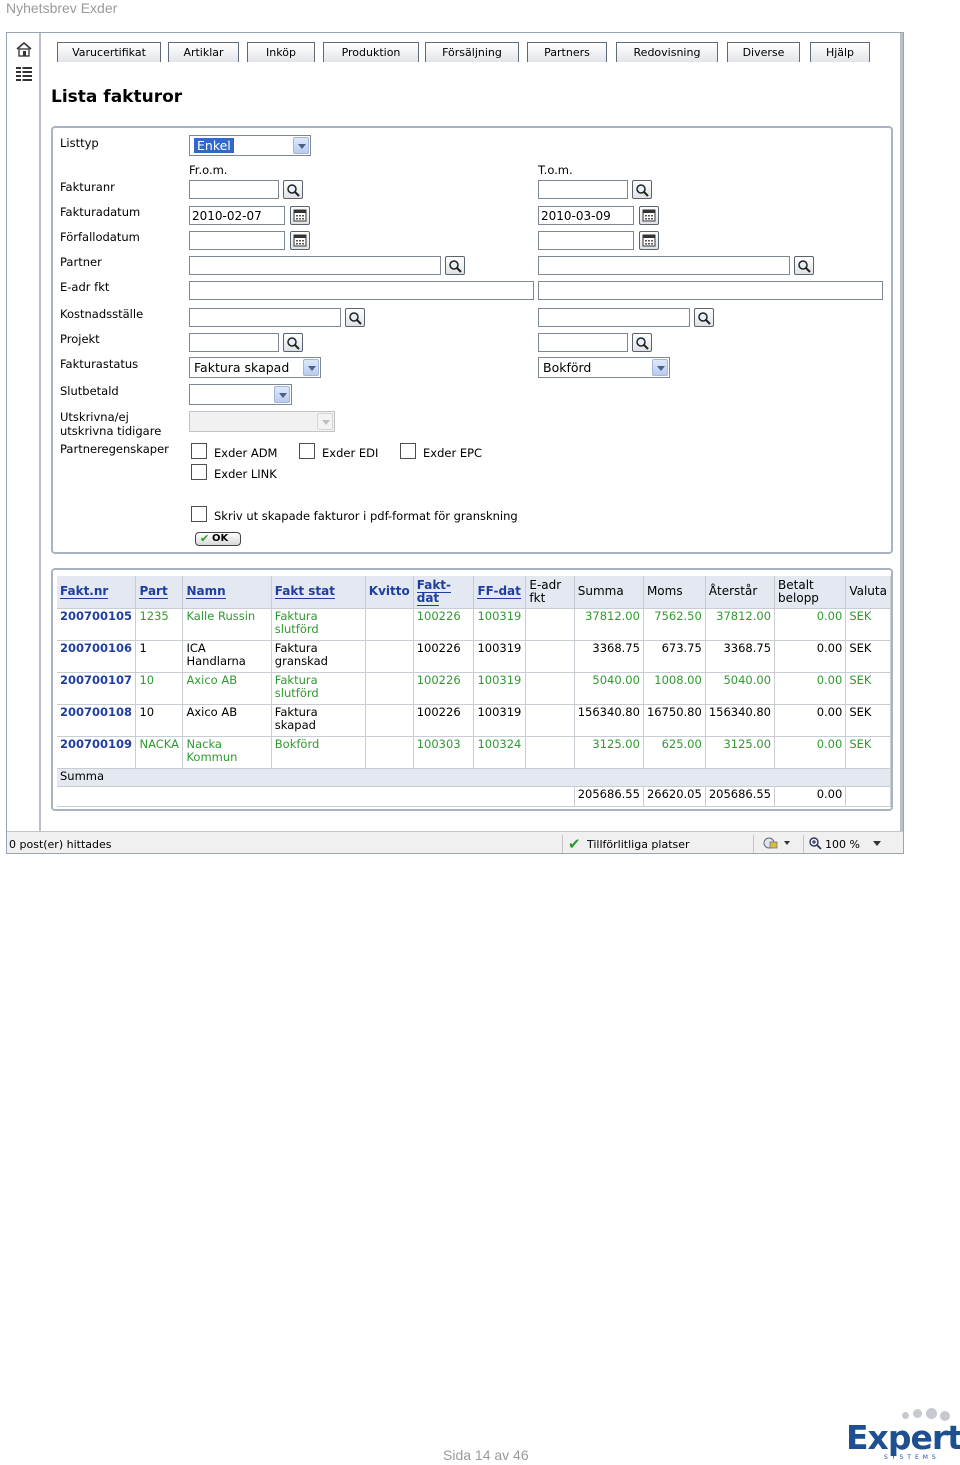  Describe the element at coordinates (159, 592) in the screenshot. I see `col-header-part: Part` at that location.